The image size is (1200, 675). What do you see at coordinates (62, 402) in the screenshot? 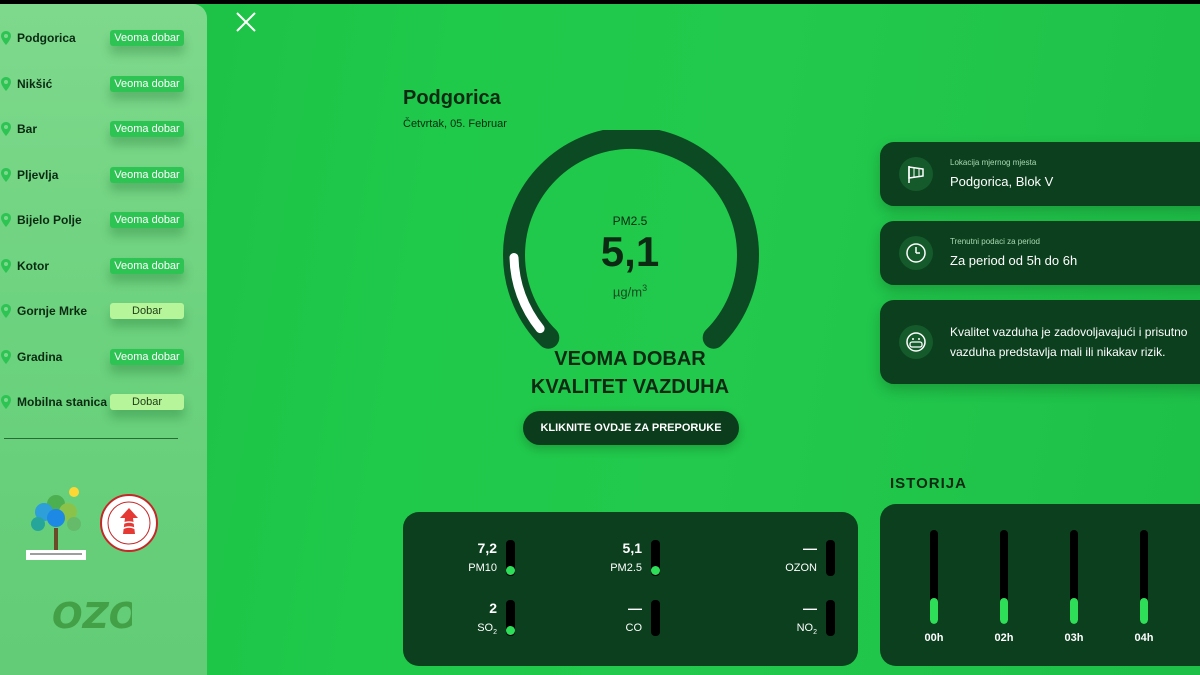
I see `city-name: Mobilna stanica` at bounding box center [62, 402].